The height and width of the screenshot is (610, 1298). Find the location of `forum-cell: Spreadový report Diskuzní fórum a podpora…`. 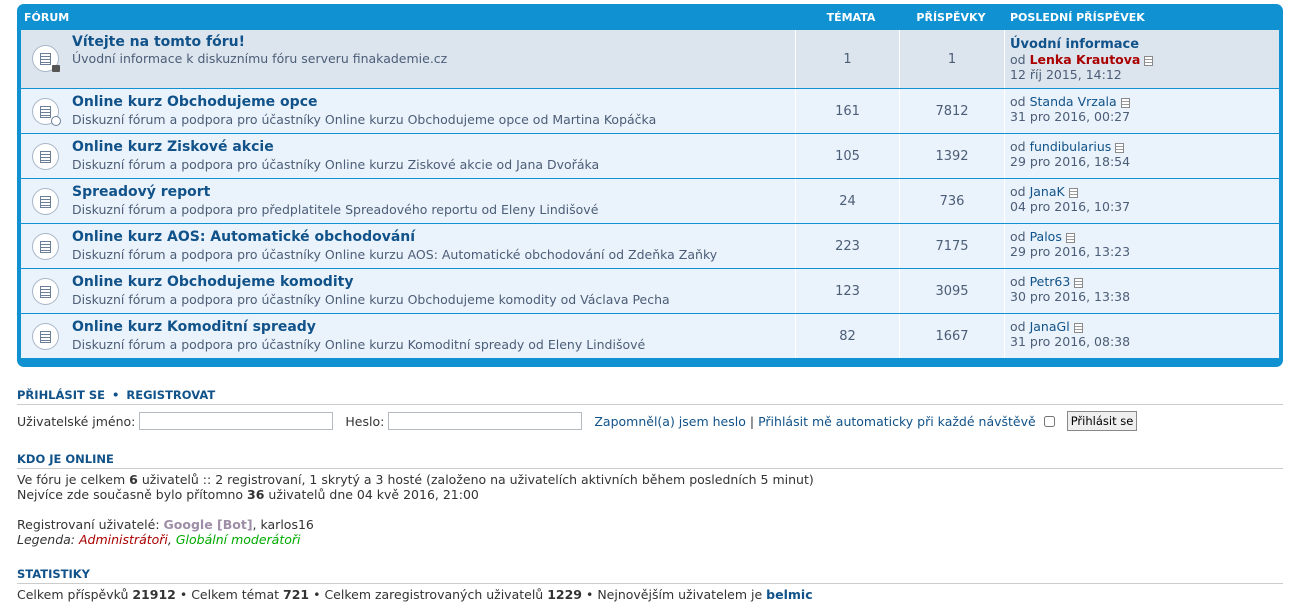

forum-cell: Spreadový report Diskuzní fórum a podpora… is located at coordinates (408, 201).